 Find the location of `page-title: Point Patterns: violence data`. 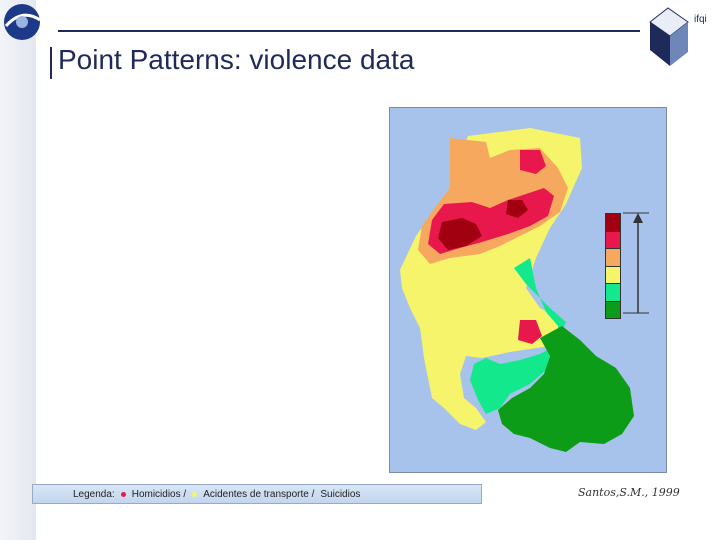

page-title: Point Patterns: violence data is located at coordinates (236, 59).